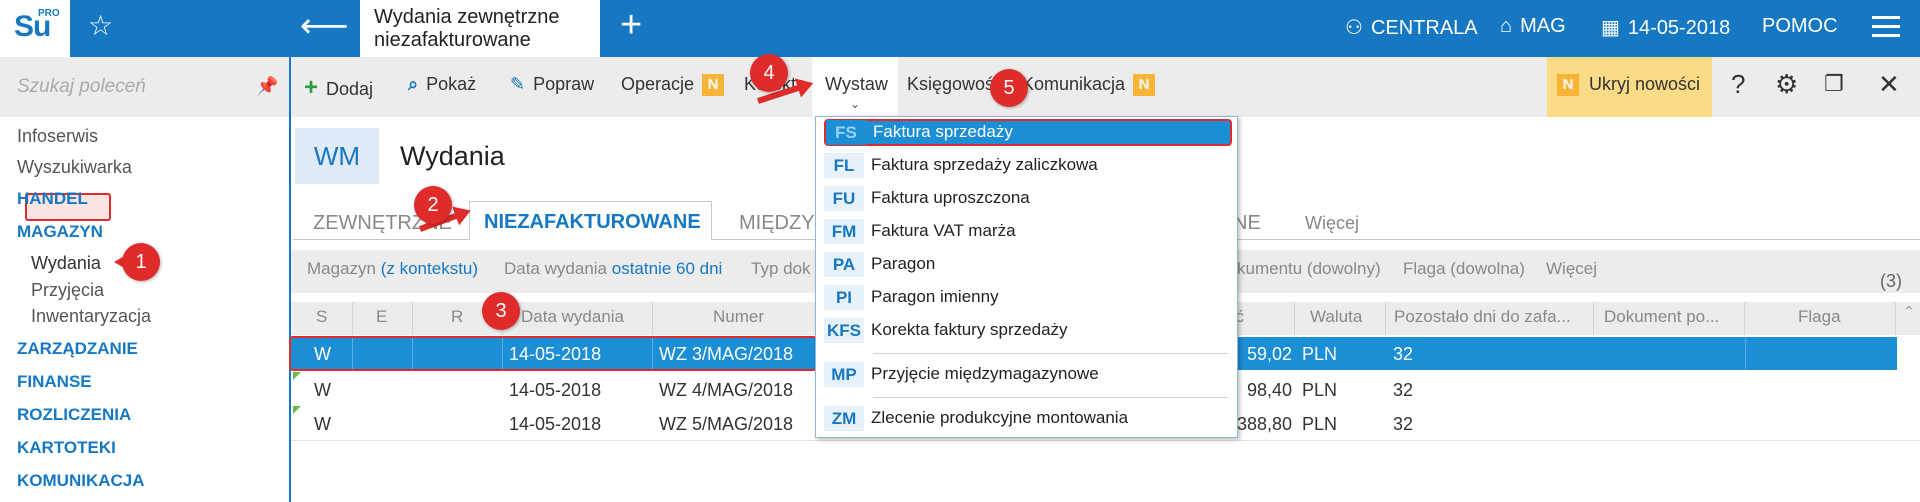  Describe the element at coordinates (1665, 27) in the screenshot. I see `date-button: ▦ 14-05-2018` at that location.